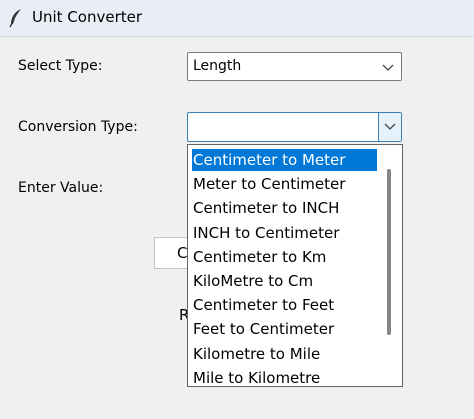 The height and width of the screenshot is (419, 474). What do you see at coordinates (60, 66) in the screenshot?
I see `select-type-label: Select Type:` at bounding box center [60, 66].